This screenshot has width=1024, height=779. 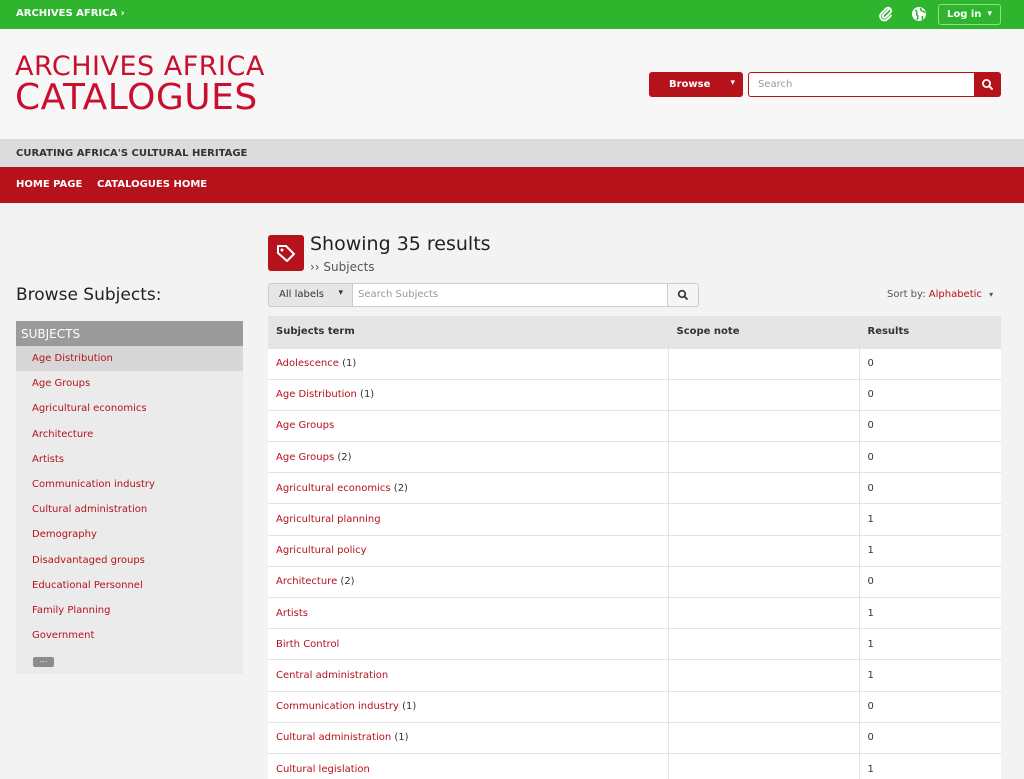 What do you see at coordinates (307, 644) in the screenshot?
I see `subject-term-link: Birth Control` at bounding box center [307, 644].